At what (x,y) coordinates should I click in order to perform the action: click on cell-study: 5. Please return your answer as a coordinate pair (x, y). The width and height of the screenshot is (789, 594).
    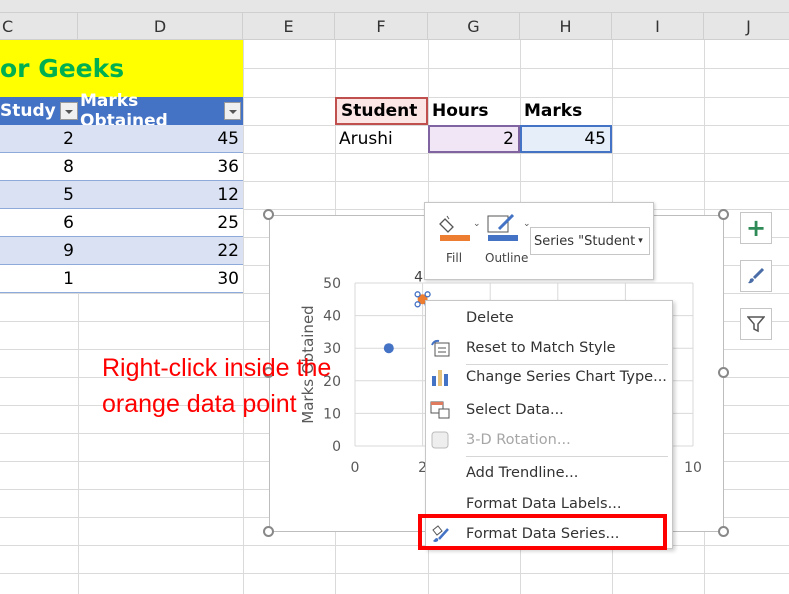
    Looking at the image, I should click on (39, 195).